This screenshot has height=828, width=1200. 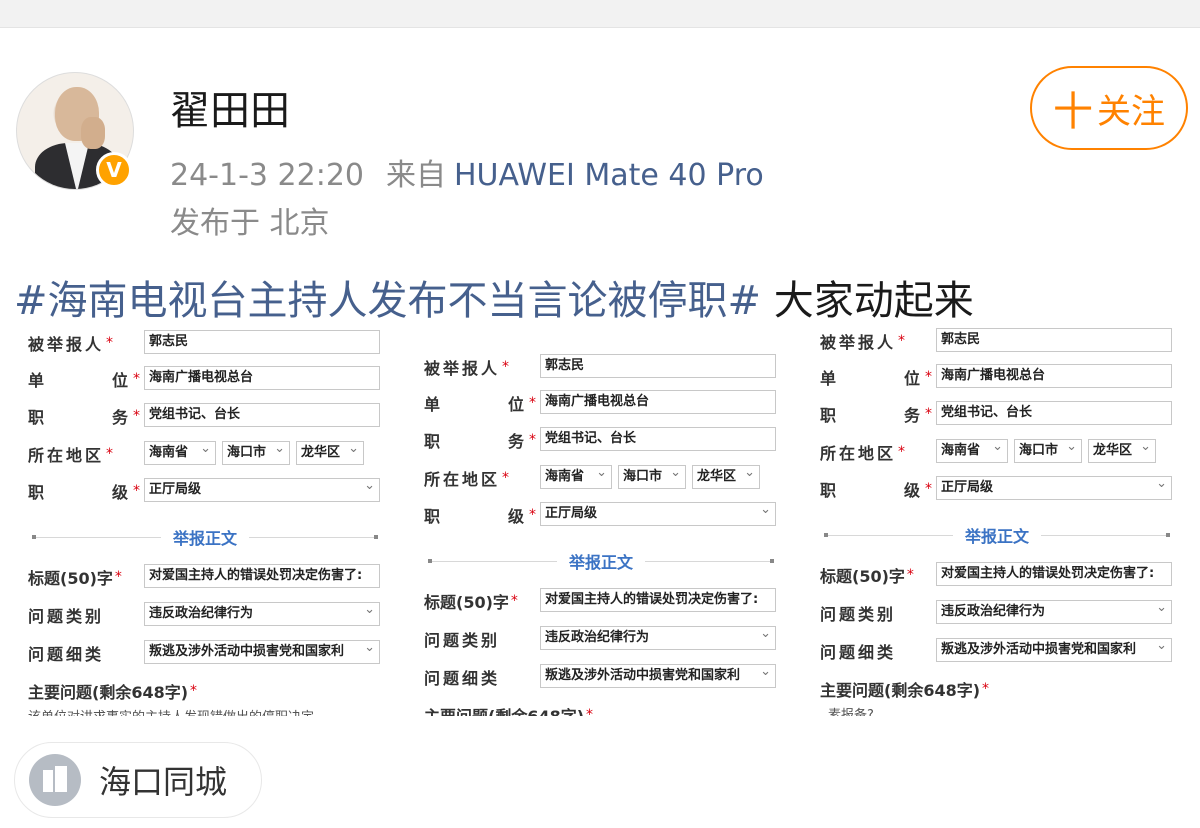 I want to click on device-name: HUAWEI Mate 40 Pro, so click(x=609, y=175).